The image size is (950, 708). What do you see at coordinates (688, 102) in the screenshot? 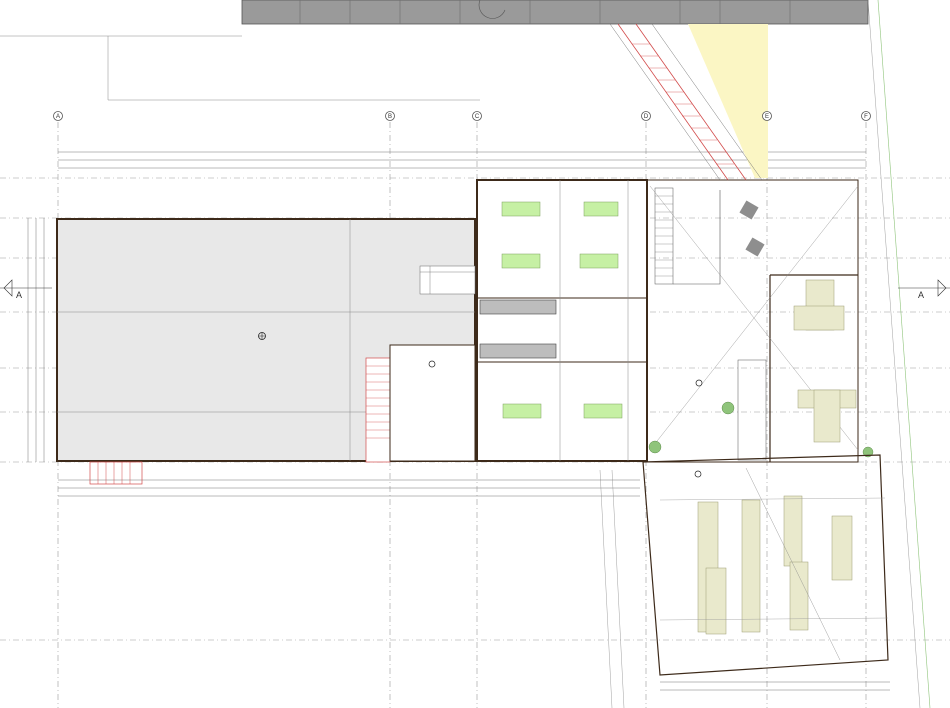
I see `connecting-stair` at bounding box center [688, 102].